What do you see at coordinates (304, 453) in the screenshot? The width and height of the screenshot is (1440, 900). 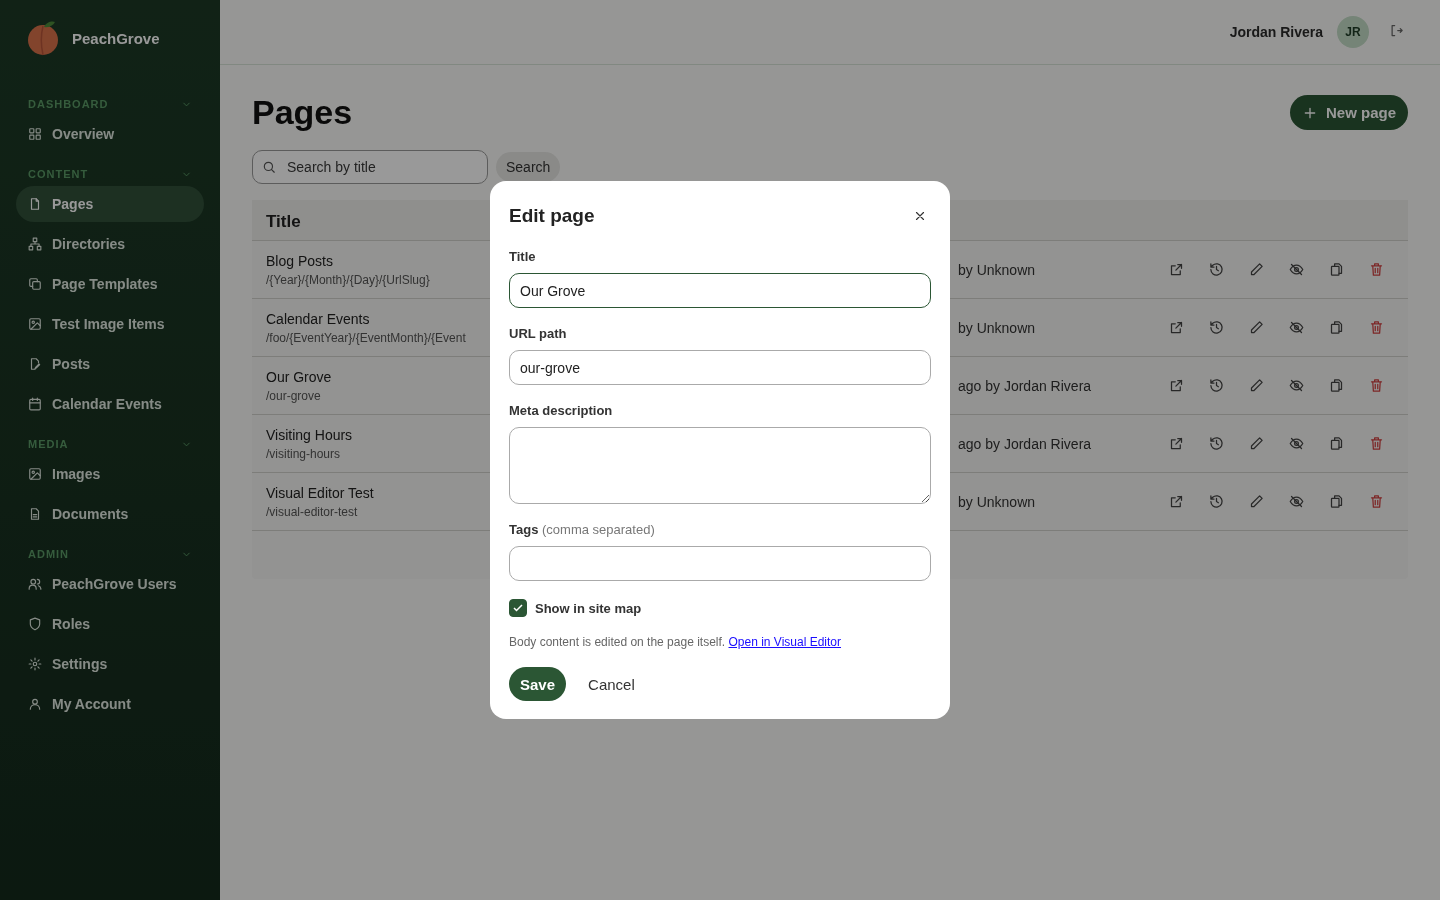 I see `page-path: /visiting-hours` at bounding box center [304, 453].